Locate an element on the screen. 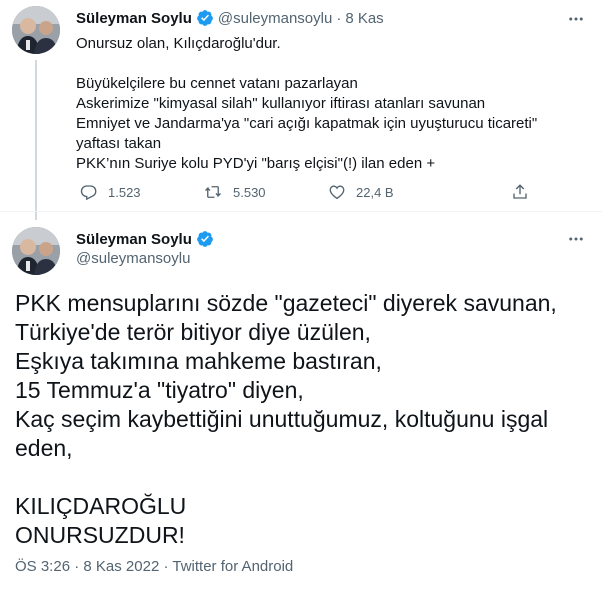 This screenshot has height=591, width=602. tweet-line: KILIÇDAROĞLU is located at coordinates (101, 506).